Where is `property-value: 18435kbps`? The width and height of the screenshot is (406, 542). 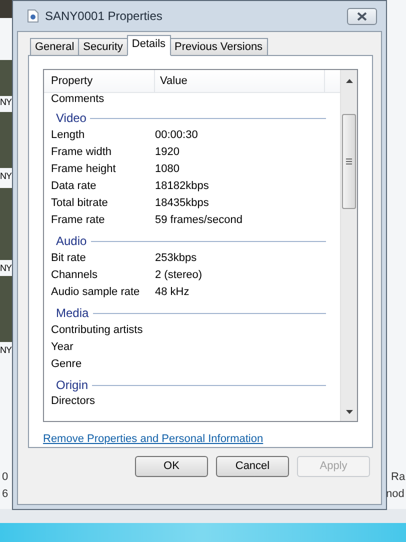
property-value: 18435kbps is located at coordinates (182, 204).